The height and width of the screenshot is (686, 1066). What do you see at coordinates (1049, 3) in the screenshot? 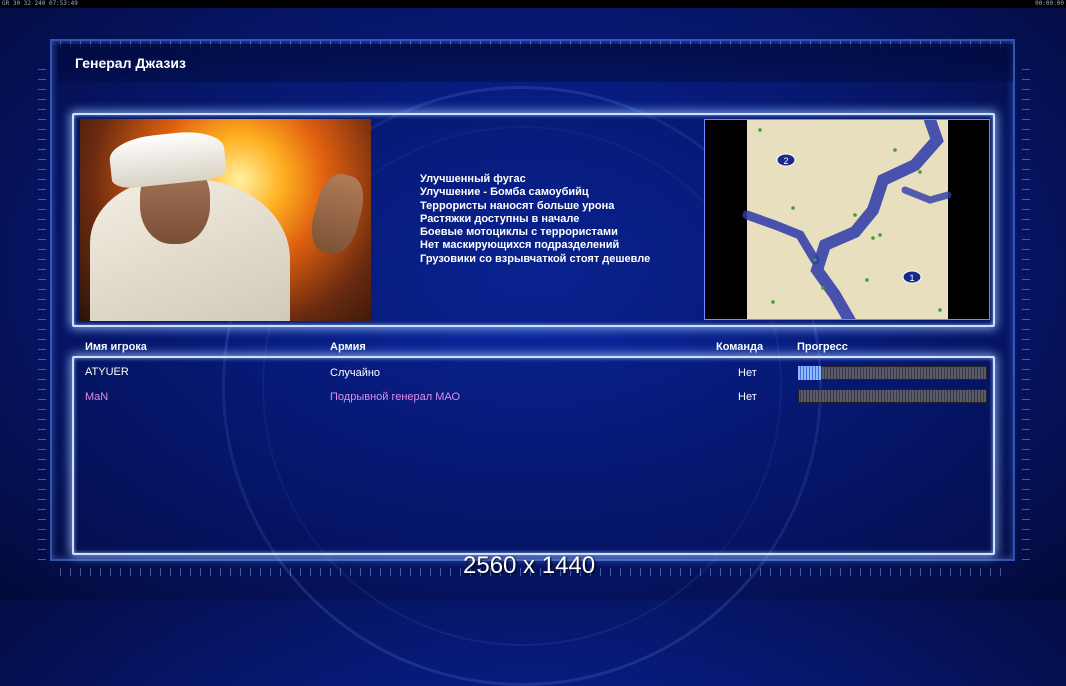
I see `status-right: 00:00:00` at bounding box center [1049, 3].